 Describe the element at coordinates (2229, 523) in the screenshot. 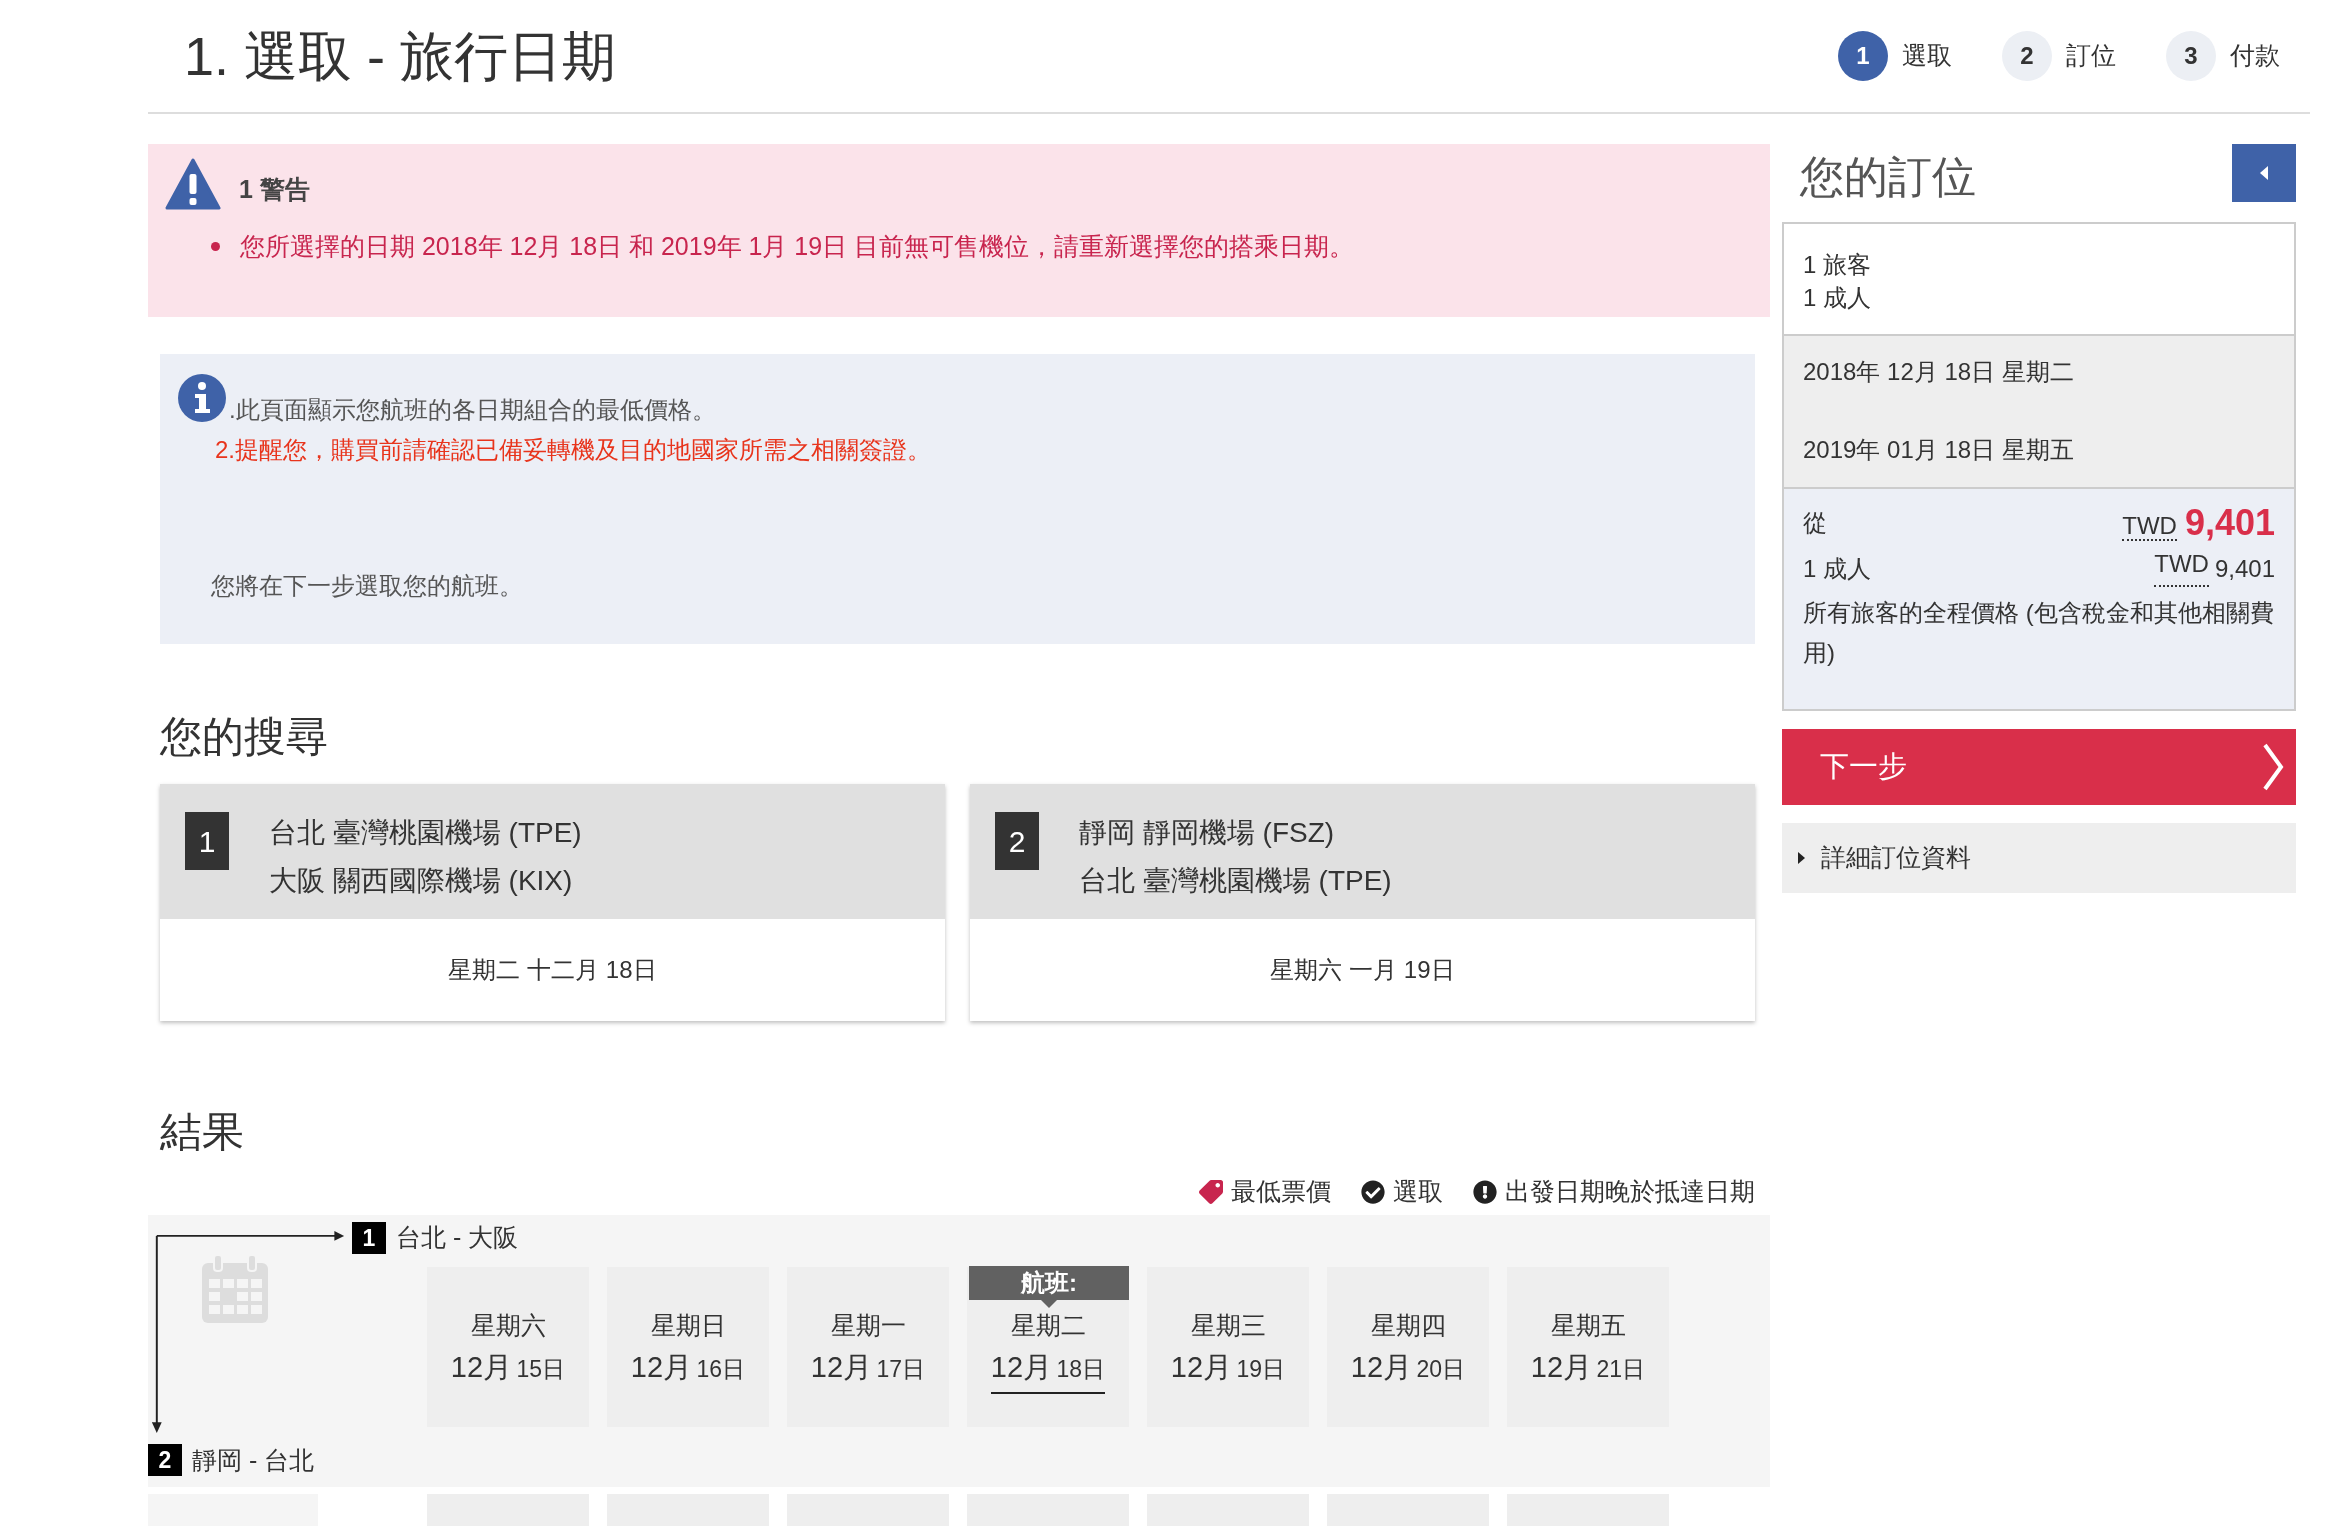

I see `total-price: 9,401` at that location.